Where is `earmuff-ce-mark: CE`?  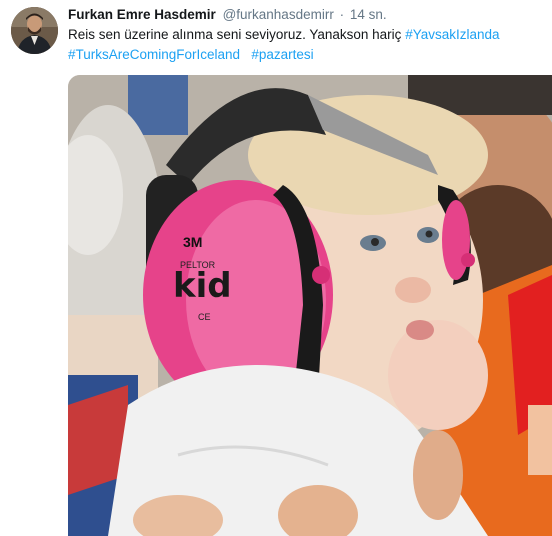 earmuff-ce-mark: CE is located at coordinates (204, 317).